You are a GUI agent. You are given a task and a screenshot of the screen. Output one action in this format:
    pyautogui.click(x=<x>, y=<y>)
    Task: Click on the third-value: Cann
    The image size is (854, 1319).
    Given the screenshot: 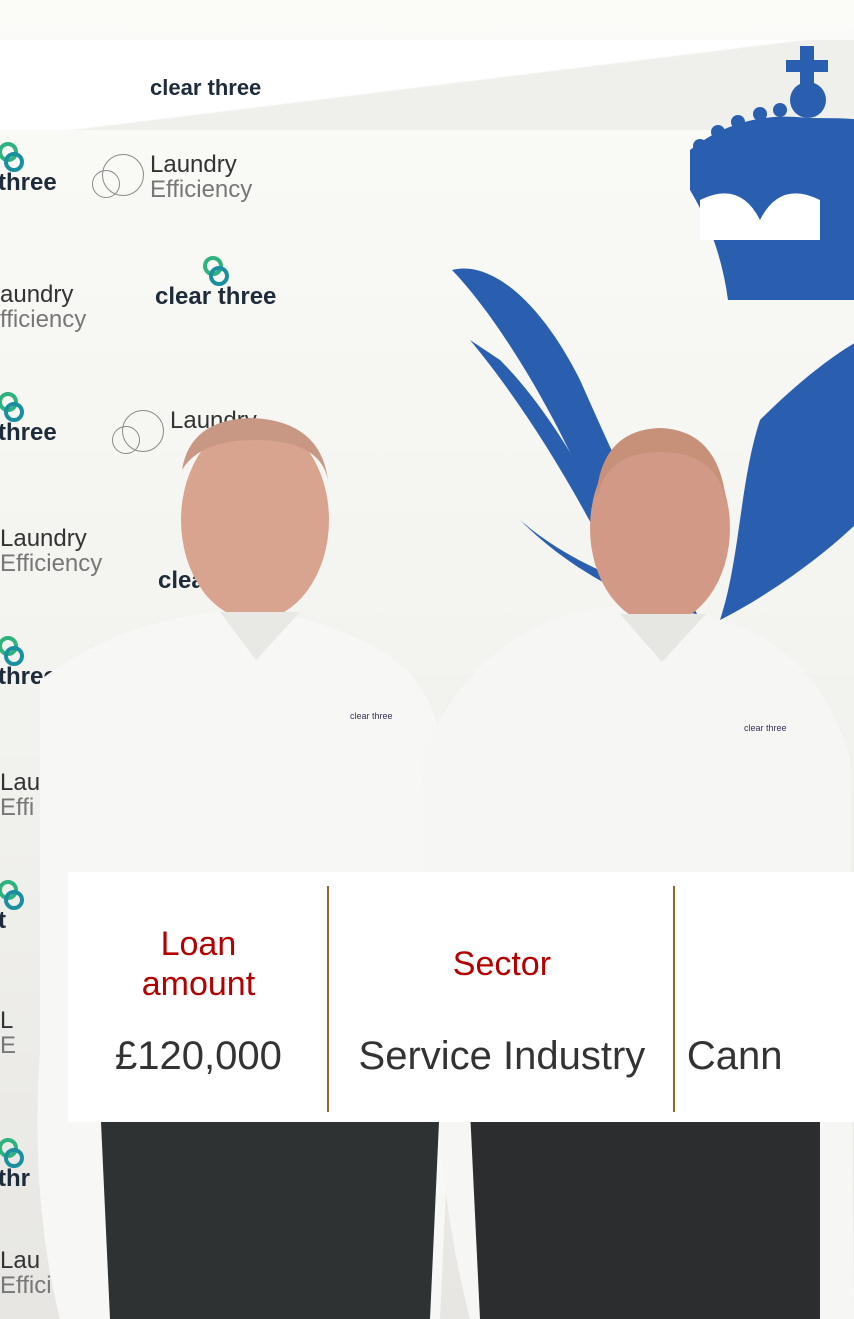 What is the action you would take?
    pyautogui.click(x=734, y=1056)
    